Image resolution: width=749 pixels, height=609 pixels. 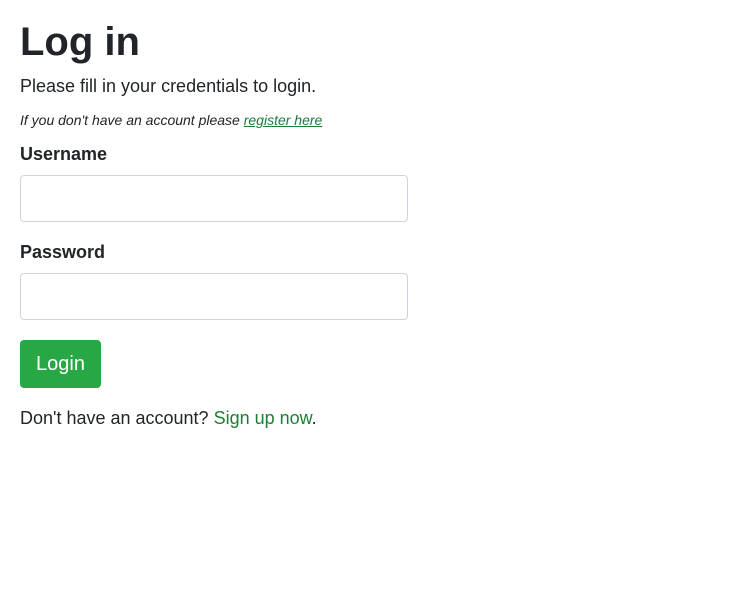 I want to click on signup-prompt-text: Don't have an account?, so click(x=117, y=418).